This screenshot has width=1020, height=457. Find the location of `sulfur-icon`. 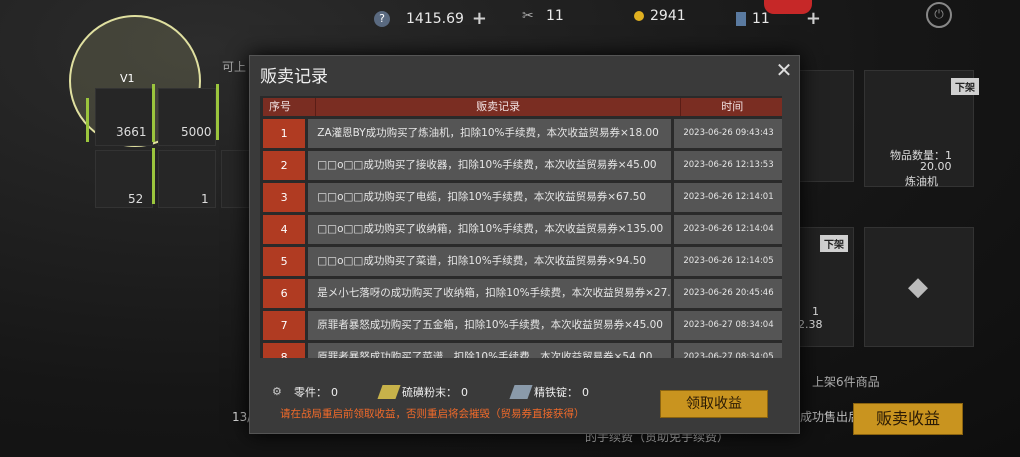

sulfur-icon is located at coordinates (389, 392).